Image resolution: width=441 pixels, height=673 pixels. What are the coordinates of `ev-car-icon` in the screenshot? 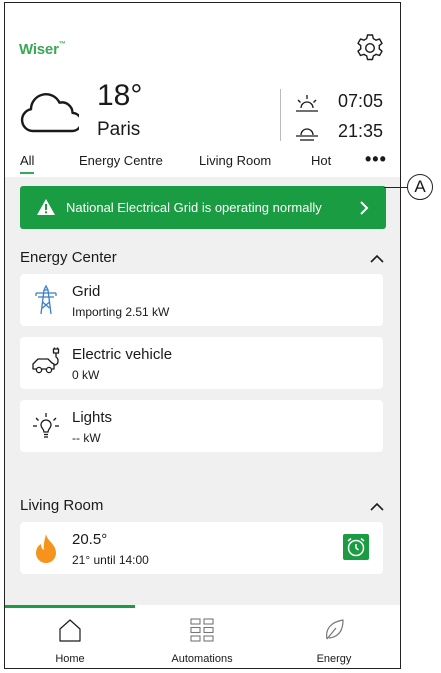 It's located at (46, 360).